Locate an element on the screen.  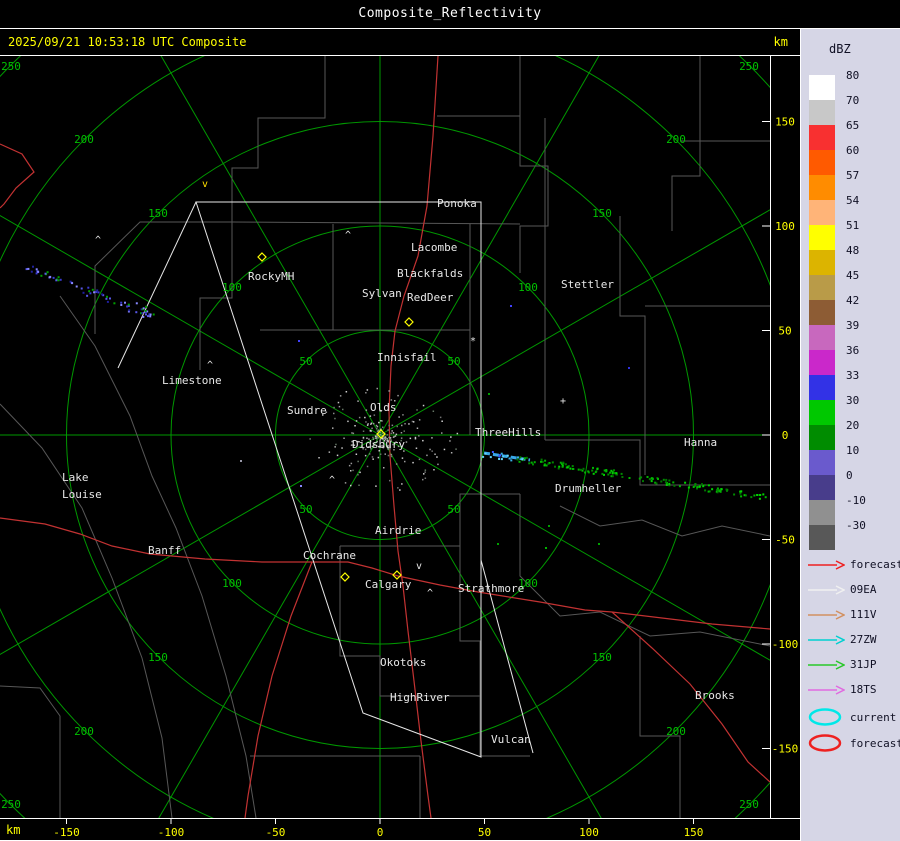
city-label: Lacombe is located at coordinates (434, 247).